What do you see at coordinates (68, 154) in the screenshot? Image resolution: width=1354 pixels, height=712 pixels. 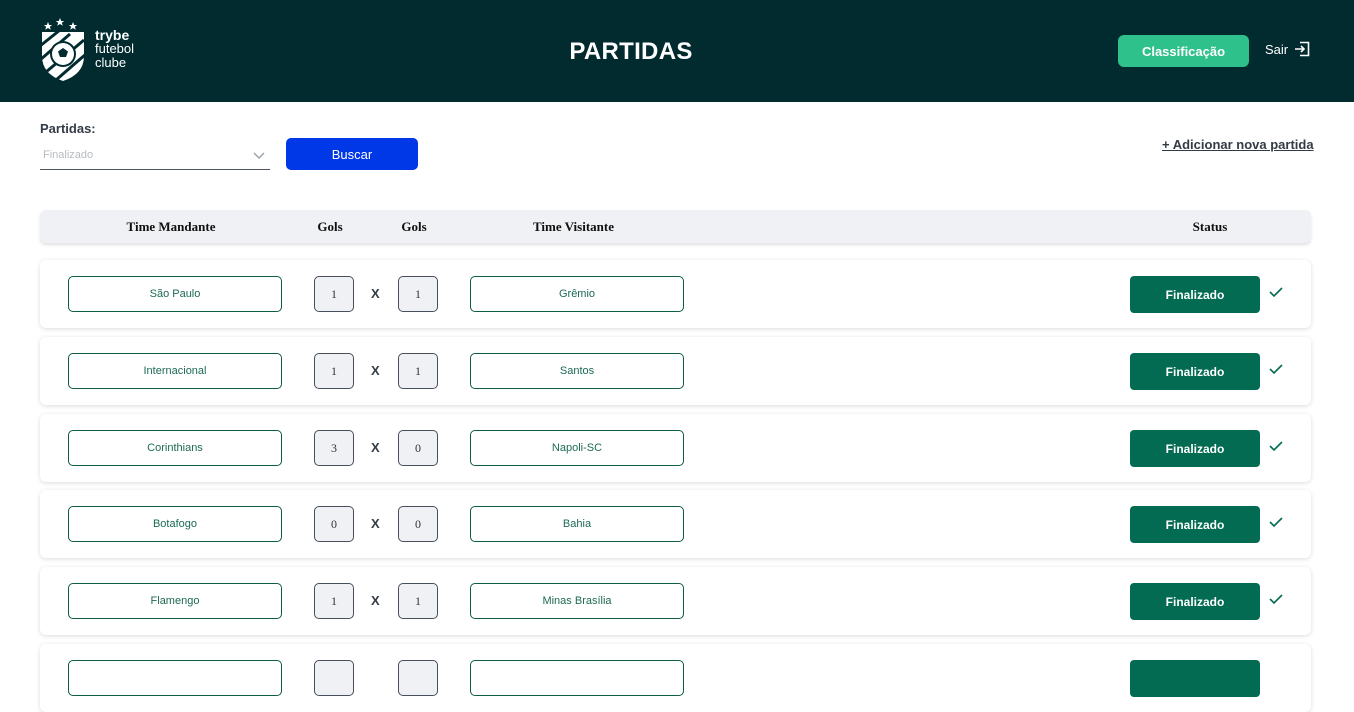 I see `status-filter-value: Finalizado` at bounding box center [68, 154].